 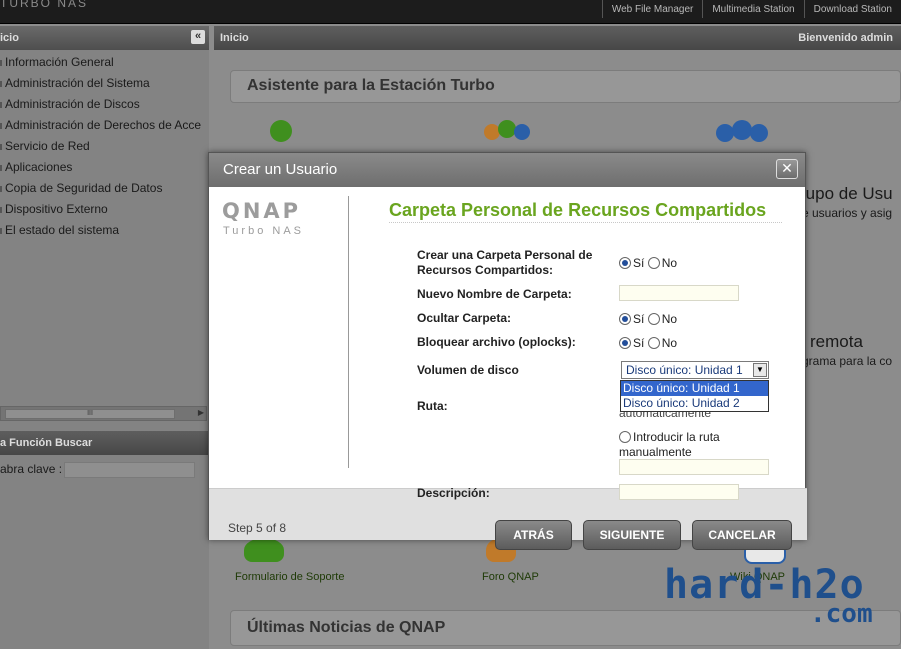 What do you see at coordinates (496, 342) in the screenshot?
I see `oplocks-label: Bloquear archivo (oplocks):` at bounding box center [496, 342].